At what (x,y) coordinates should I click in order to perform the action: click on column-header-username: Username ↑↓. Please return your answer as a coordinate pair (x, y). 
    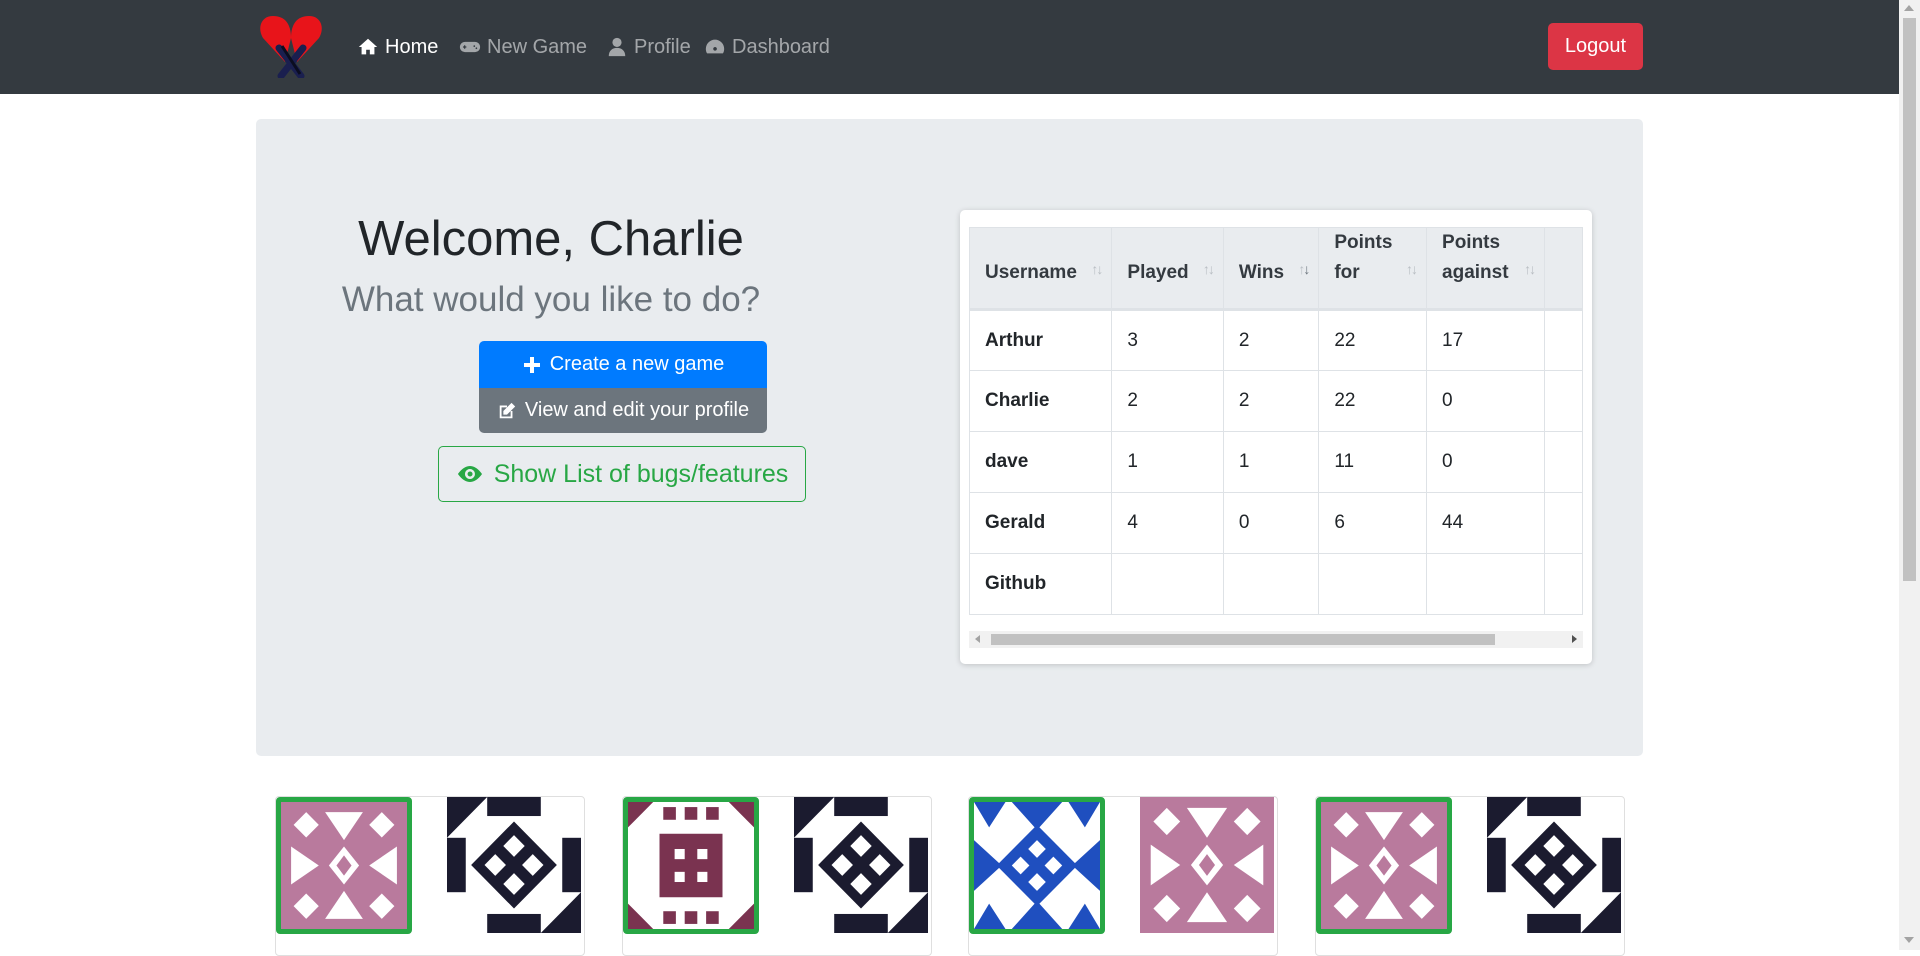
    Looking at the image, I should click on (1041, 269).